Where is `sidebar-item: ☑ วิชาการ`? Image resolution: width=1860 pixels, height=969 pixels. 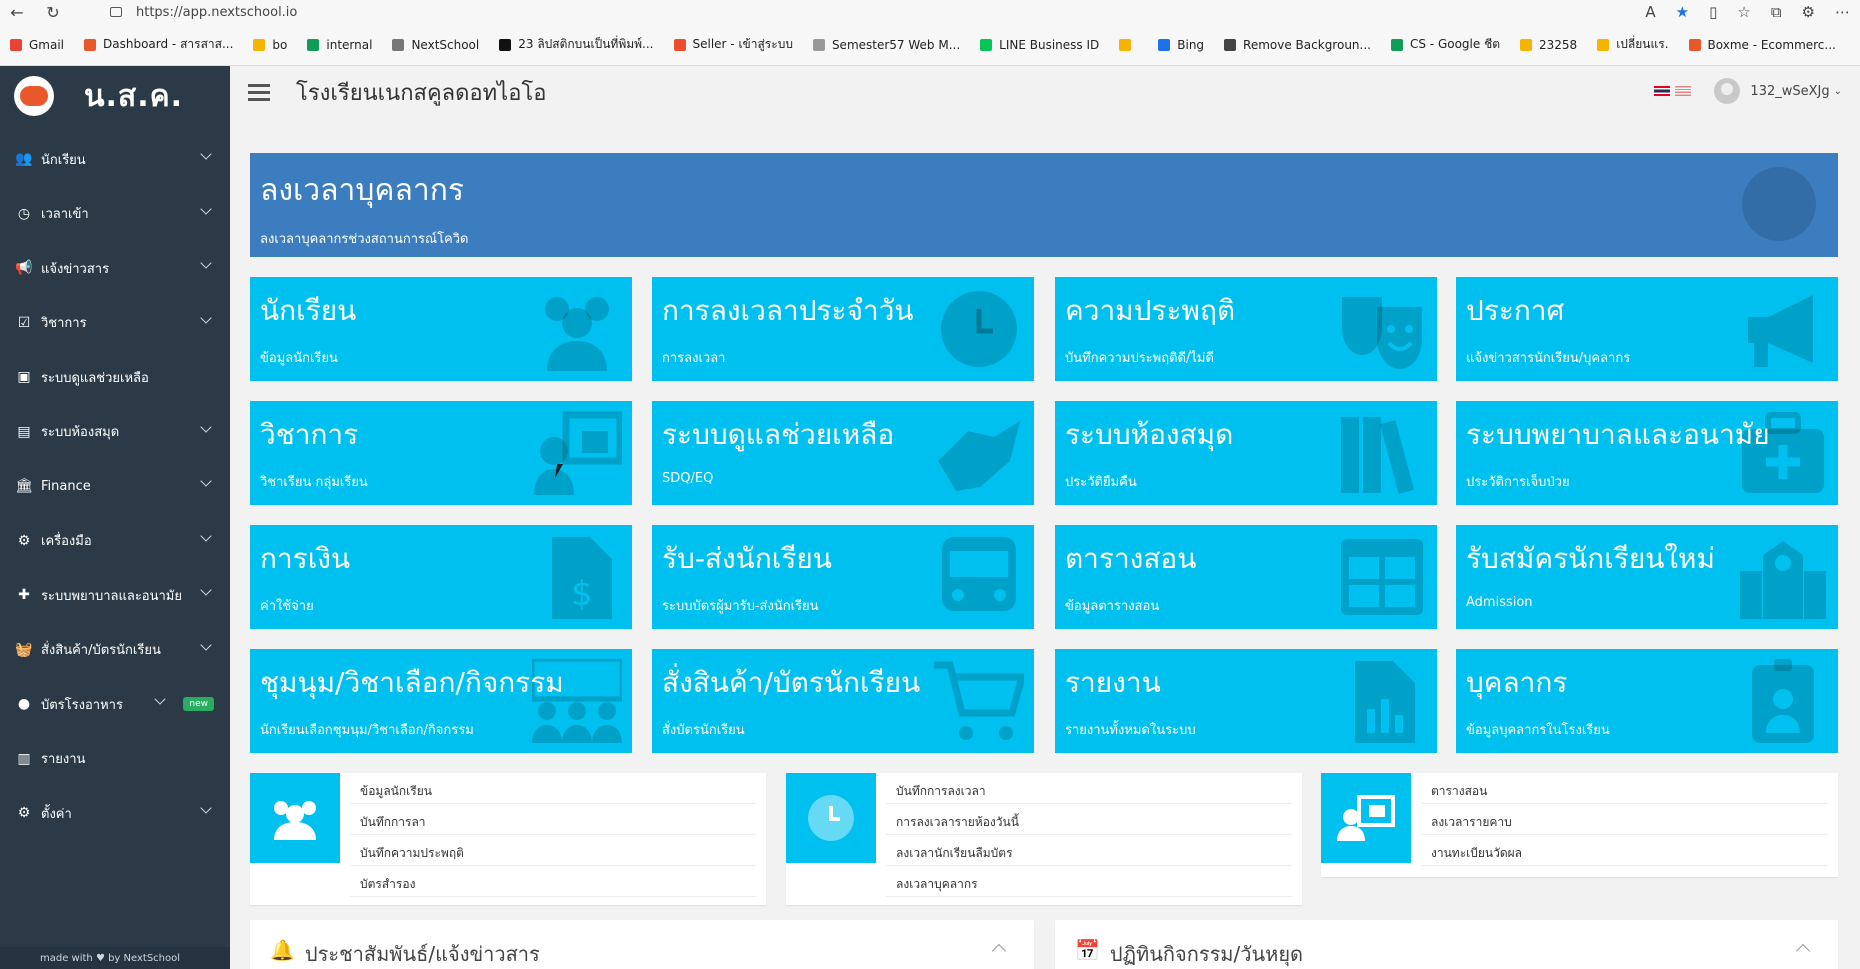 sidebar-item: ☑ วิชาการ is located at coordinates (115, 323).